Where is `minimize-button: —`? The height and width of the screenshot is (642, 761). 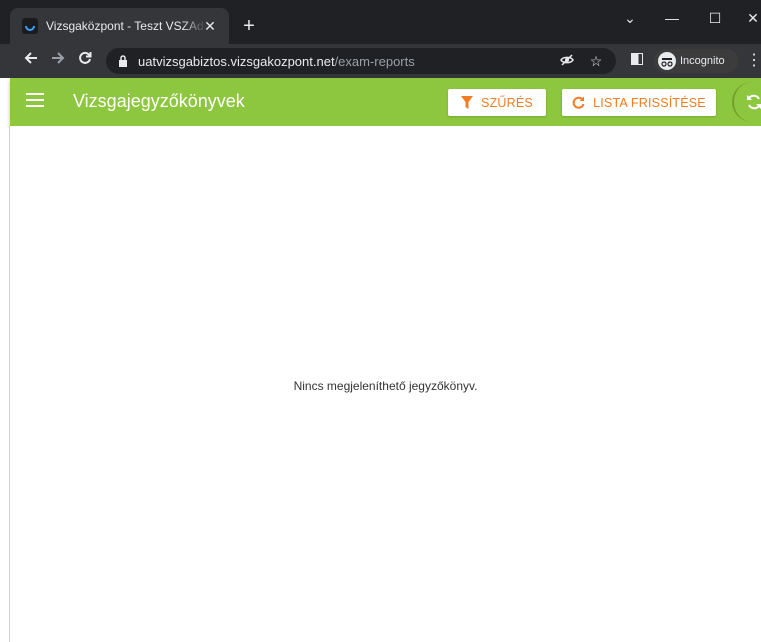 minimize-button: — is located at coordinates (672, 18).